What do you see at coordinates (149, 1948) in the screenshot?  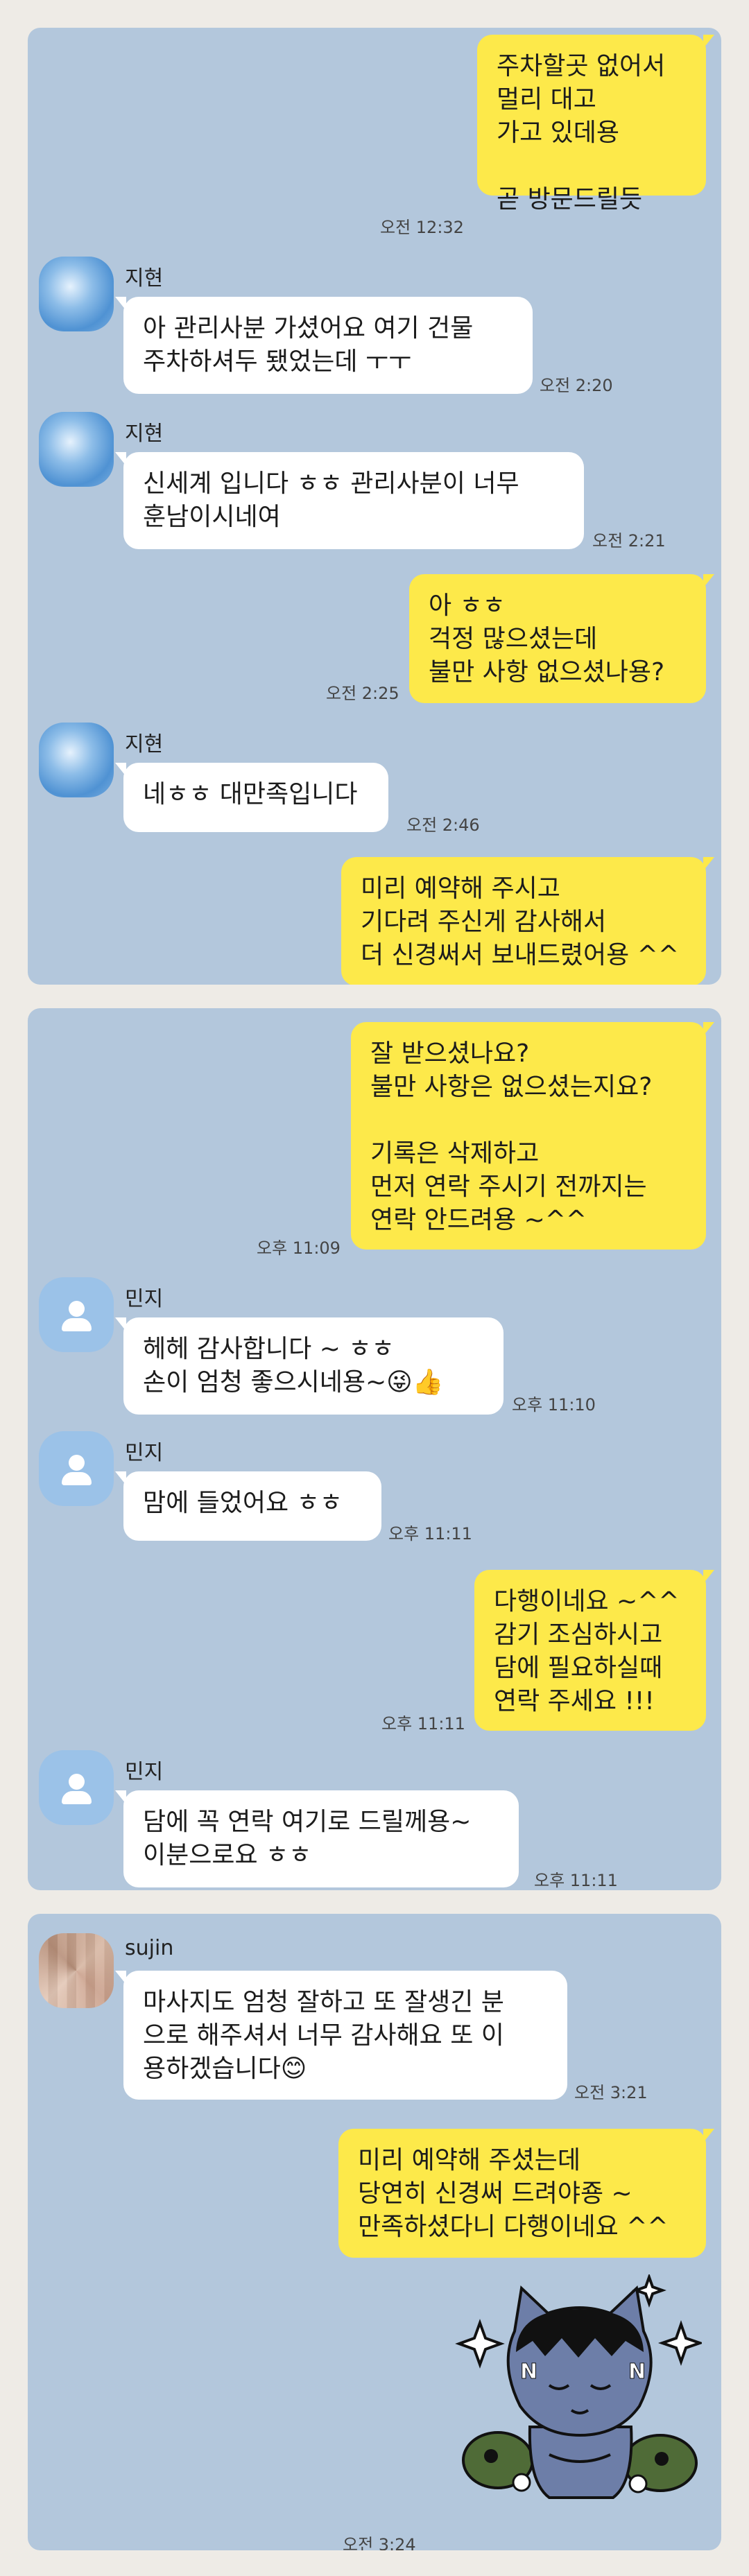 I see `sender-name: sujin` at bounding box center [149, 1948].